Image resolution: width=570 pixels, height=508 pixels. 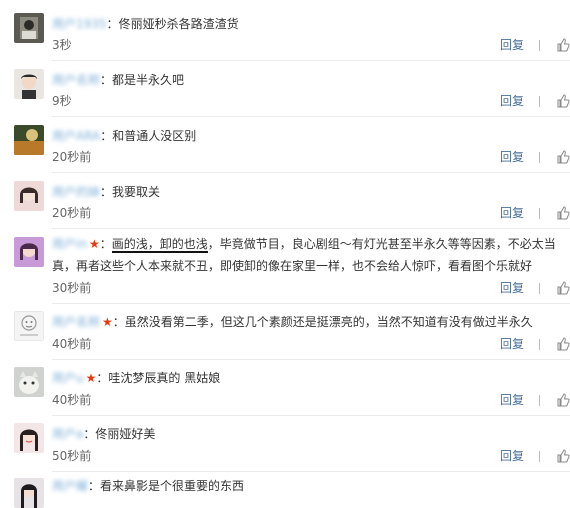 I want to click on comment-time: 9秒, so click(x=62, y=101).